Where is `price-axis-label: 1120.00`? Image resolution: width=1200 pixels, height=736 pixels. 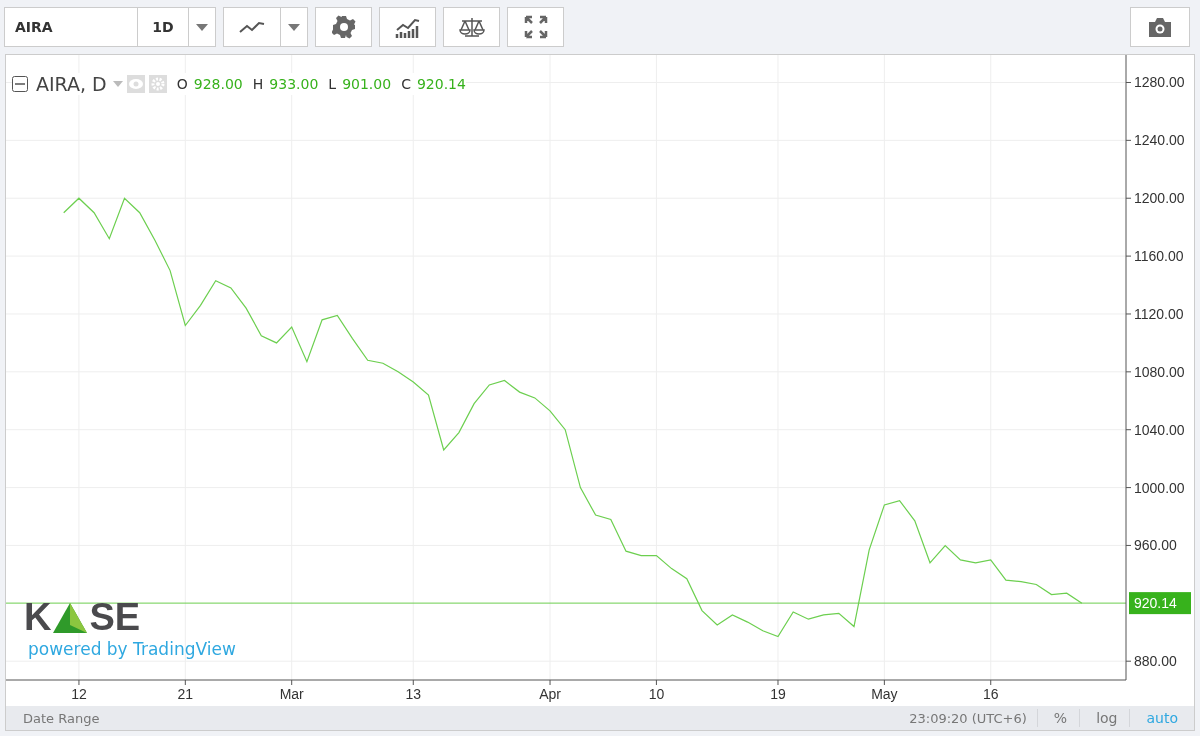
price-axis-label: 1120.00 is located at coordinates (1159, 313).